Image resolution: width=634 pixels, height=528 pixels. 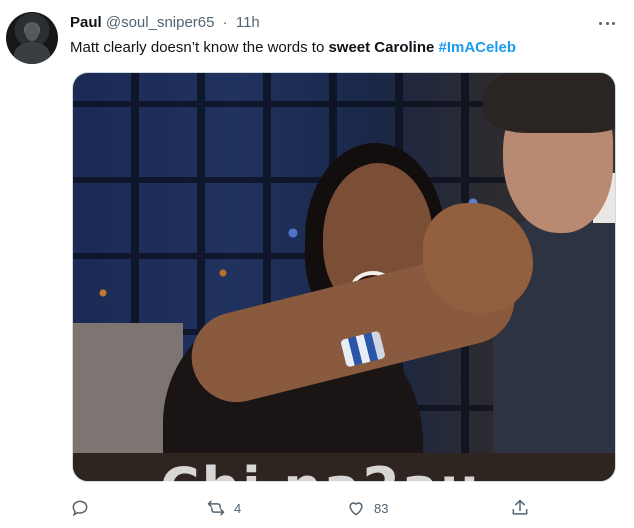 I want to click on tweet-text-plain: Matt clearly doesn’t know the words to, so click(x=199, y=47).